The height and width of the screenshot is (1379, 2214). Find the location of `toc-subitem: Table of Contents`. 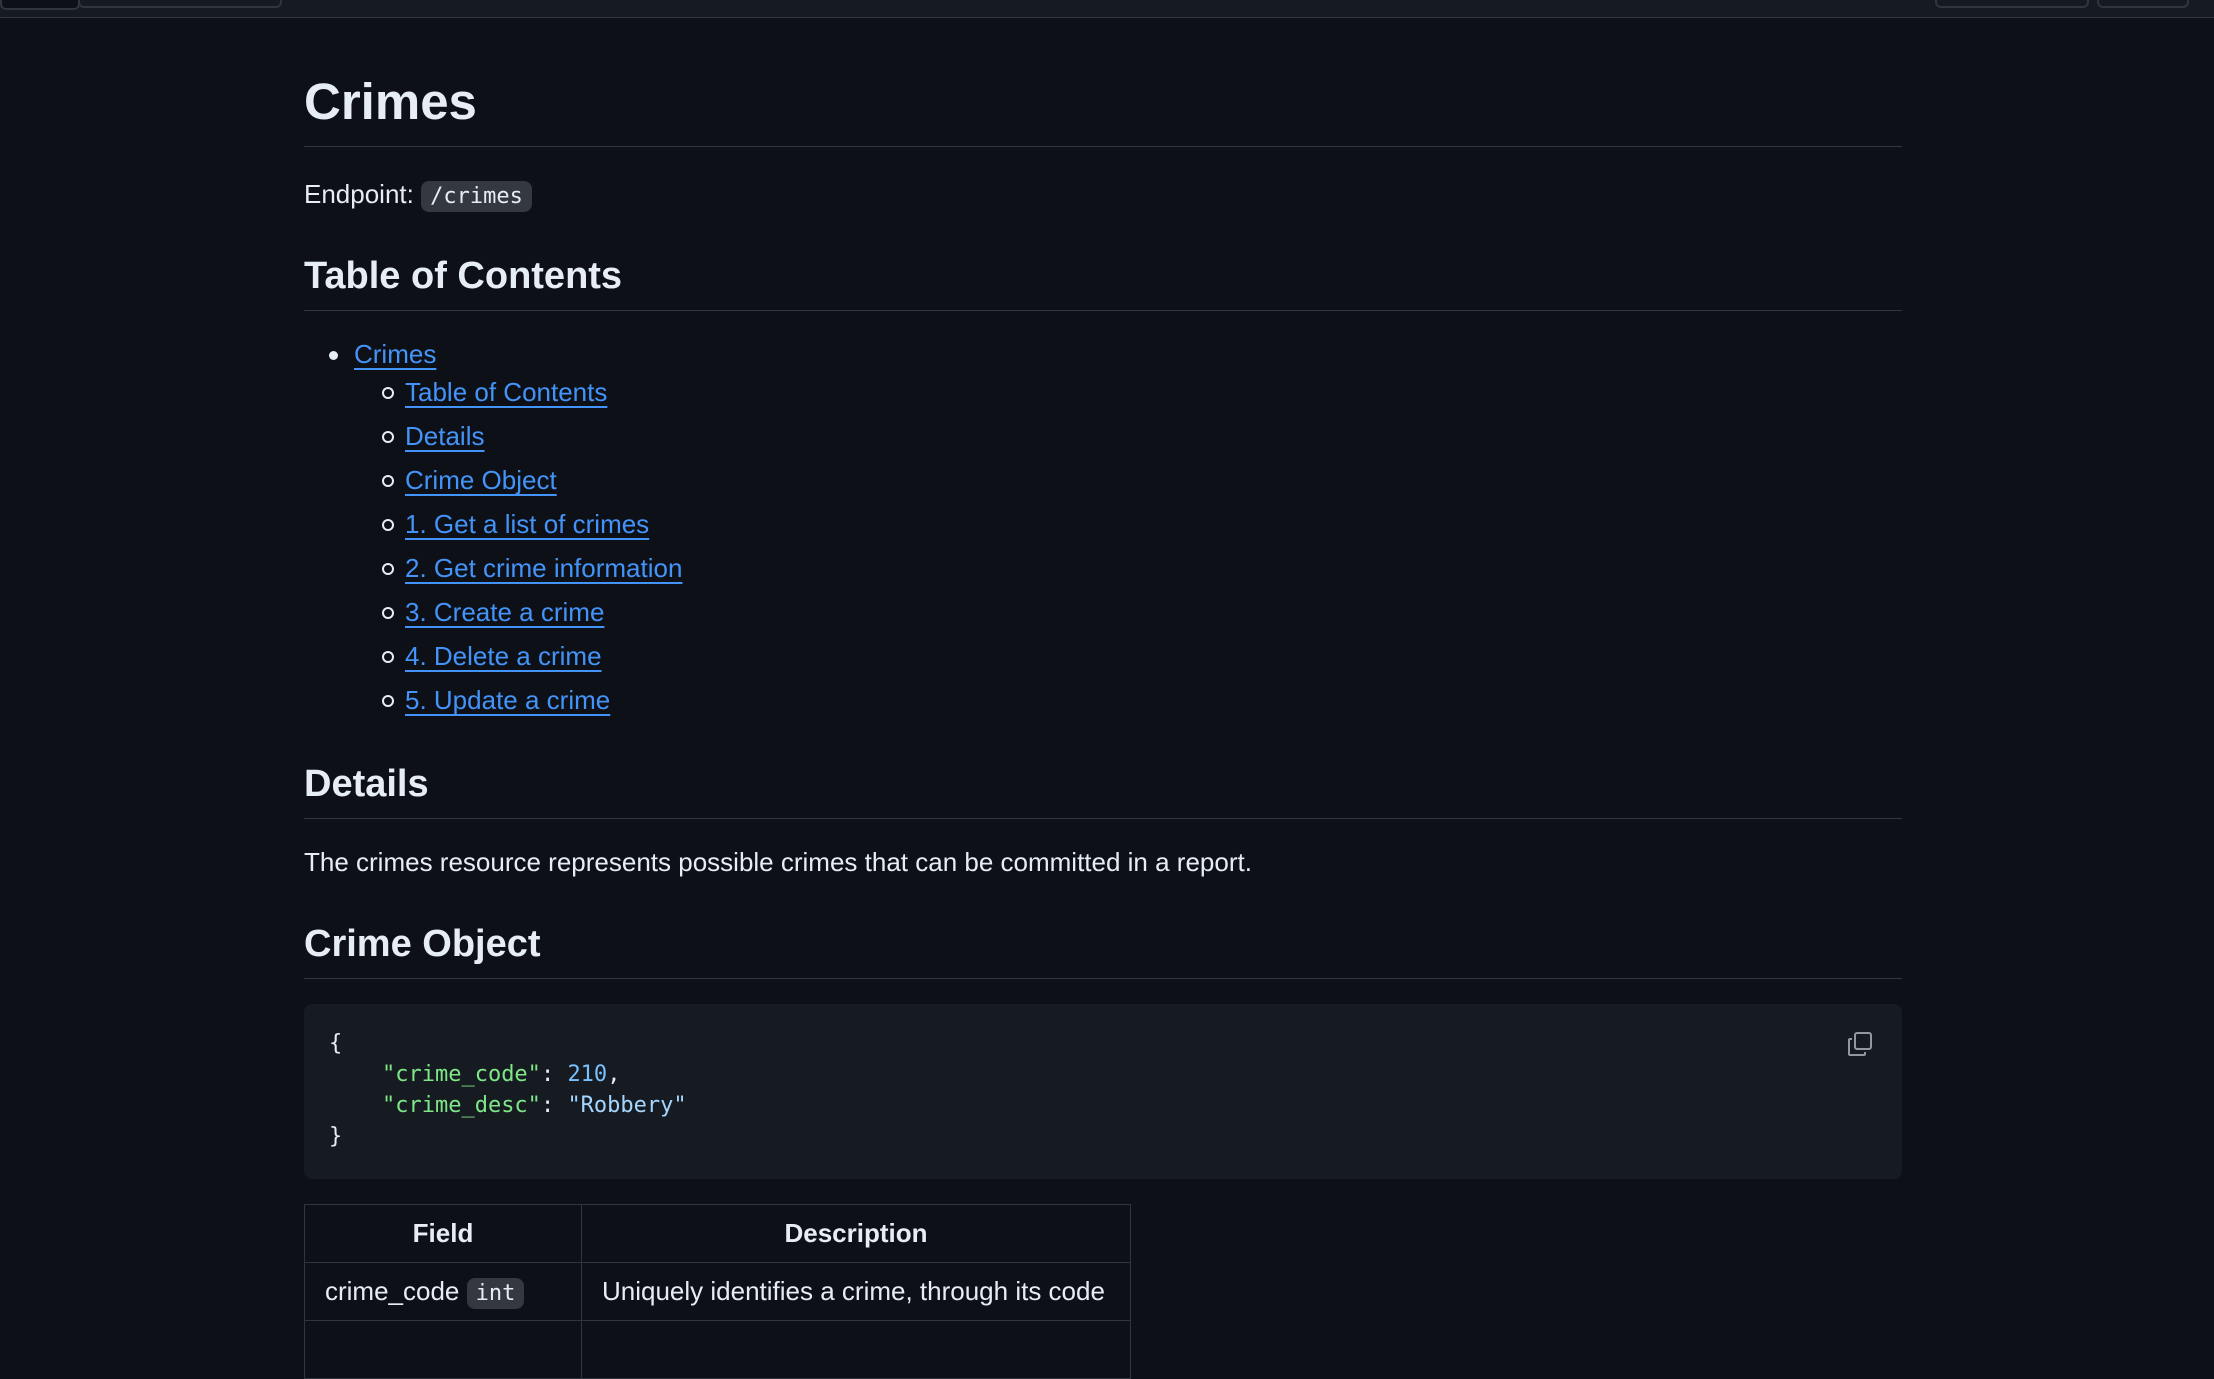

toc-subitem: Table of Contents is located at coordinates (494, 394).